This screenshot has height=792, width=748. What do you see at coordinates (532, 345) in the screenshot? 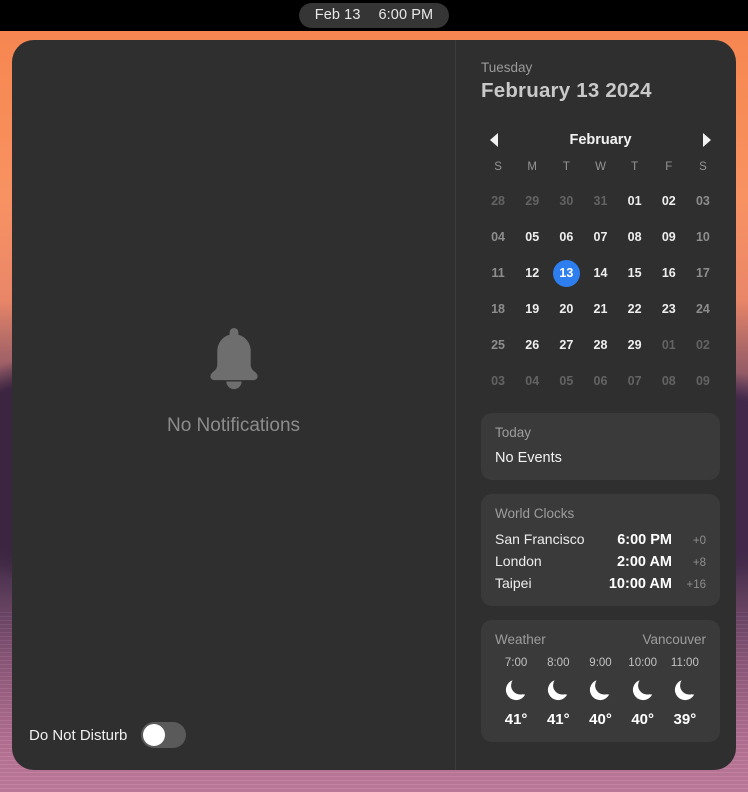
I see `calendar-day-26: 26` at bounding box center [532, 345].